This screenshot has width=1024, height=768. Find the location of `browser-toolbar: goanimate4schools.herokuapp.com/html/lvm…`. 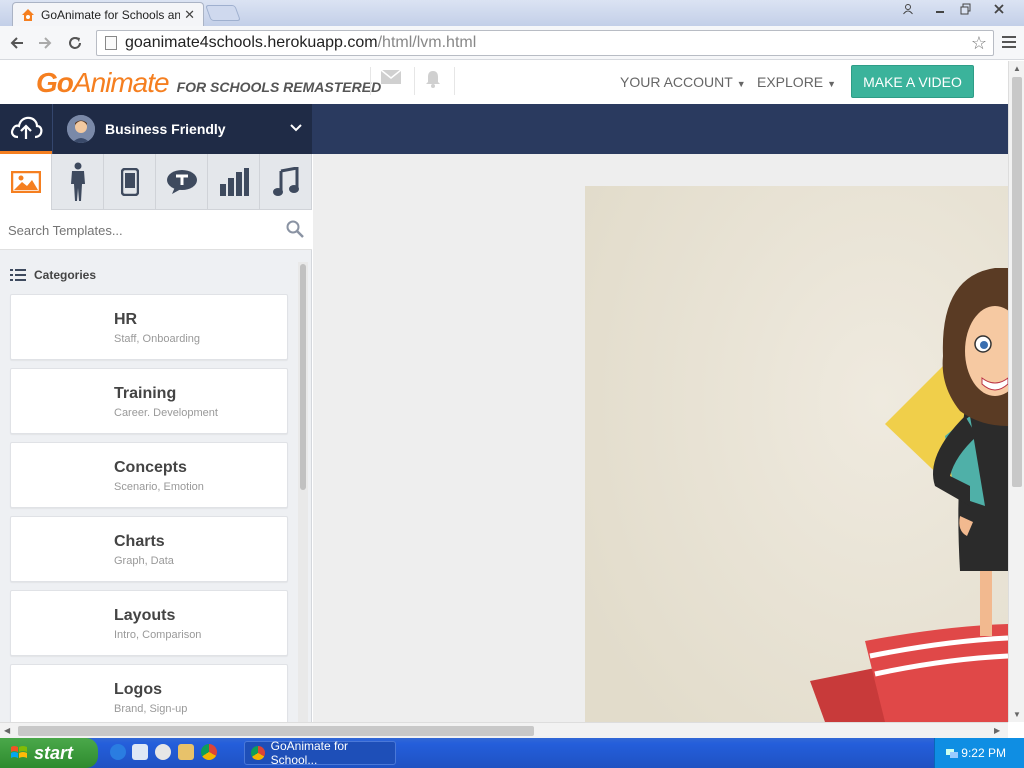

browser-toolbar: goanimate4schools.herokuapp.com/html/lvm… is located at coordinates (512, 43).